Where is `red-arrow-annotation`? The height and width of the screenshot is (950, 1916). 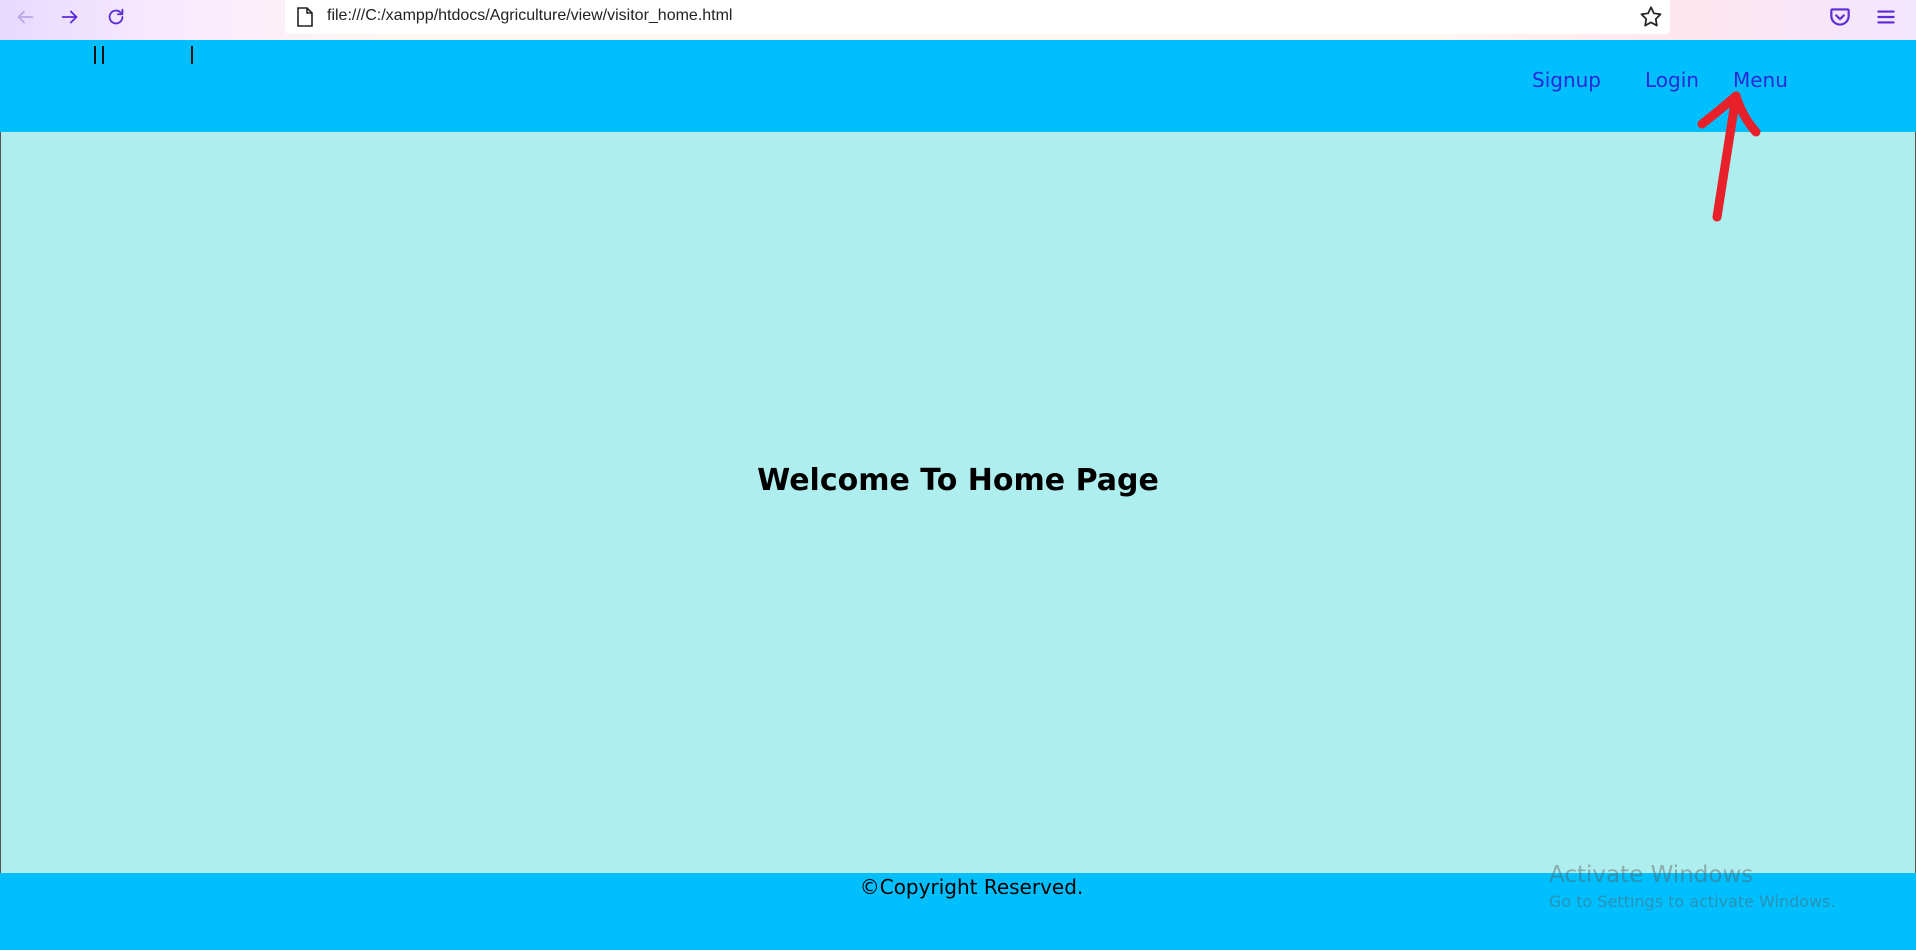
red-arrow-annotation is located at coordinates (1729, 156).